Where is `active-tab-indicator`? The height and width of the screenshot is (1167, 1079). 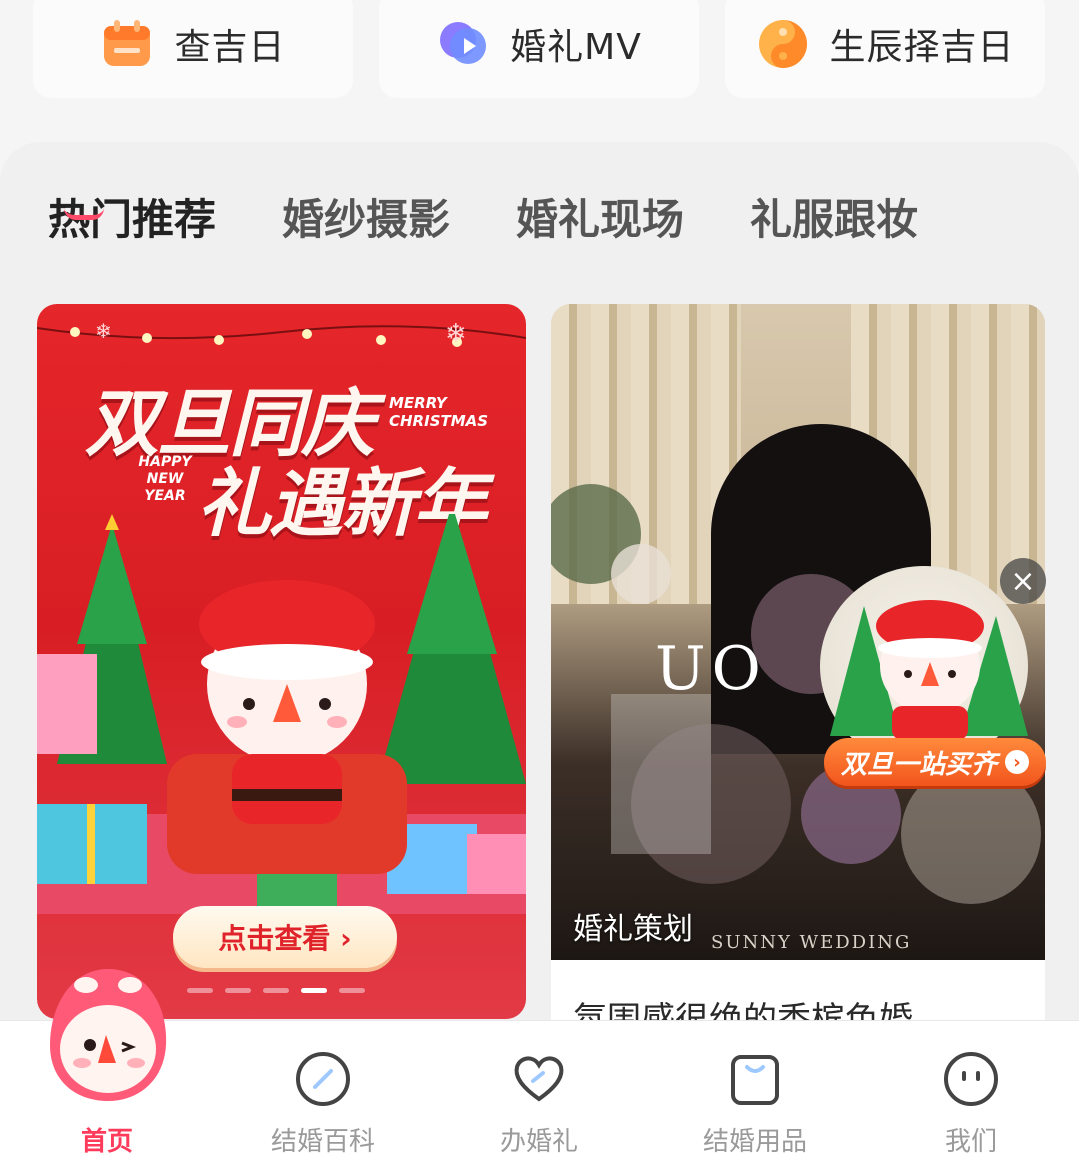
active-tab-indicator is located at coordinates (84, 214).